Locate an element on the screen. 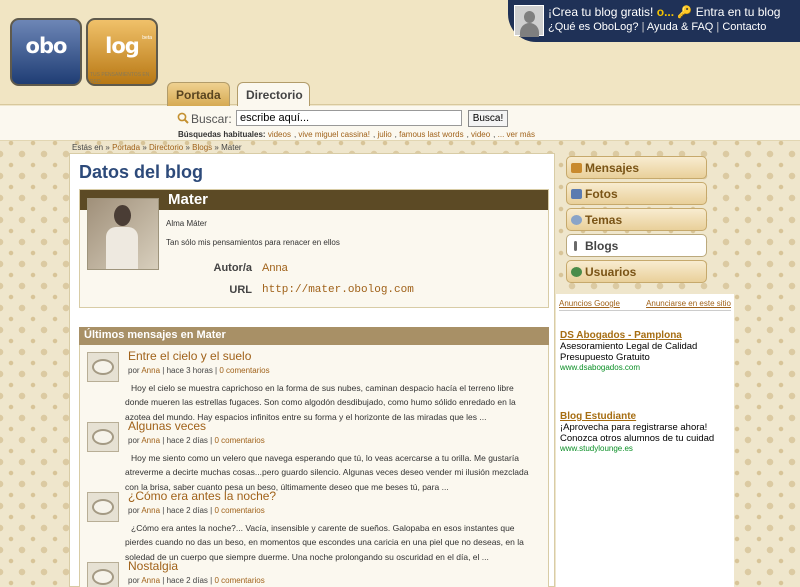  users-icon is located at coordinates (576, 272).